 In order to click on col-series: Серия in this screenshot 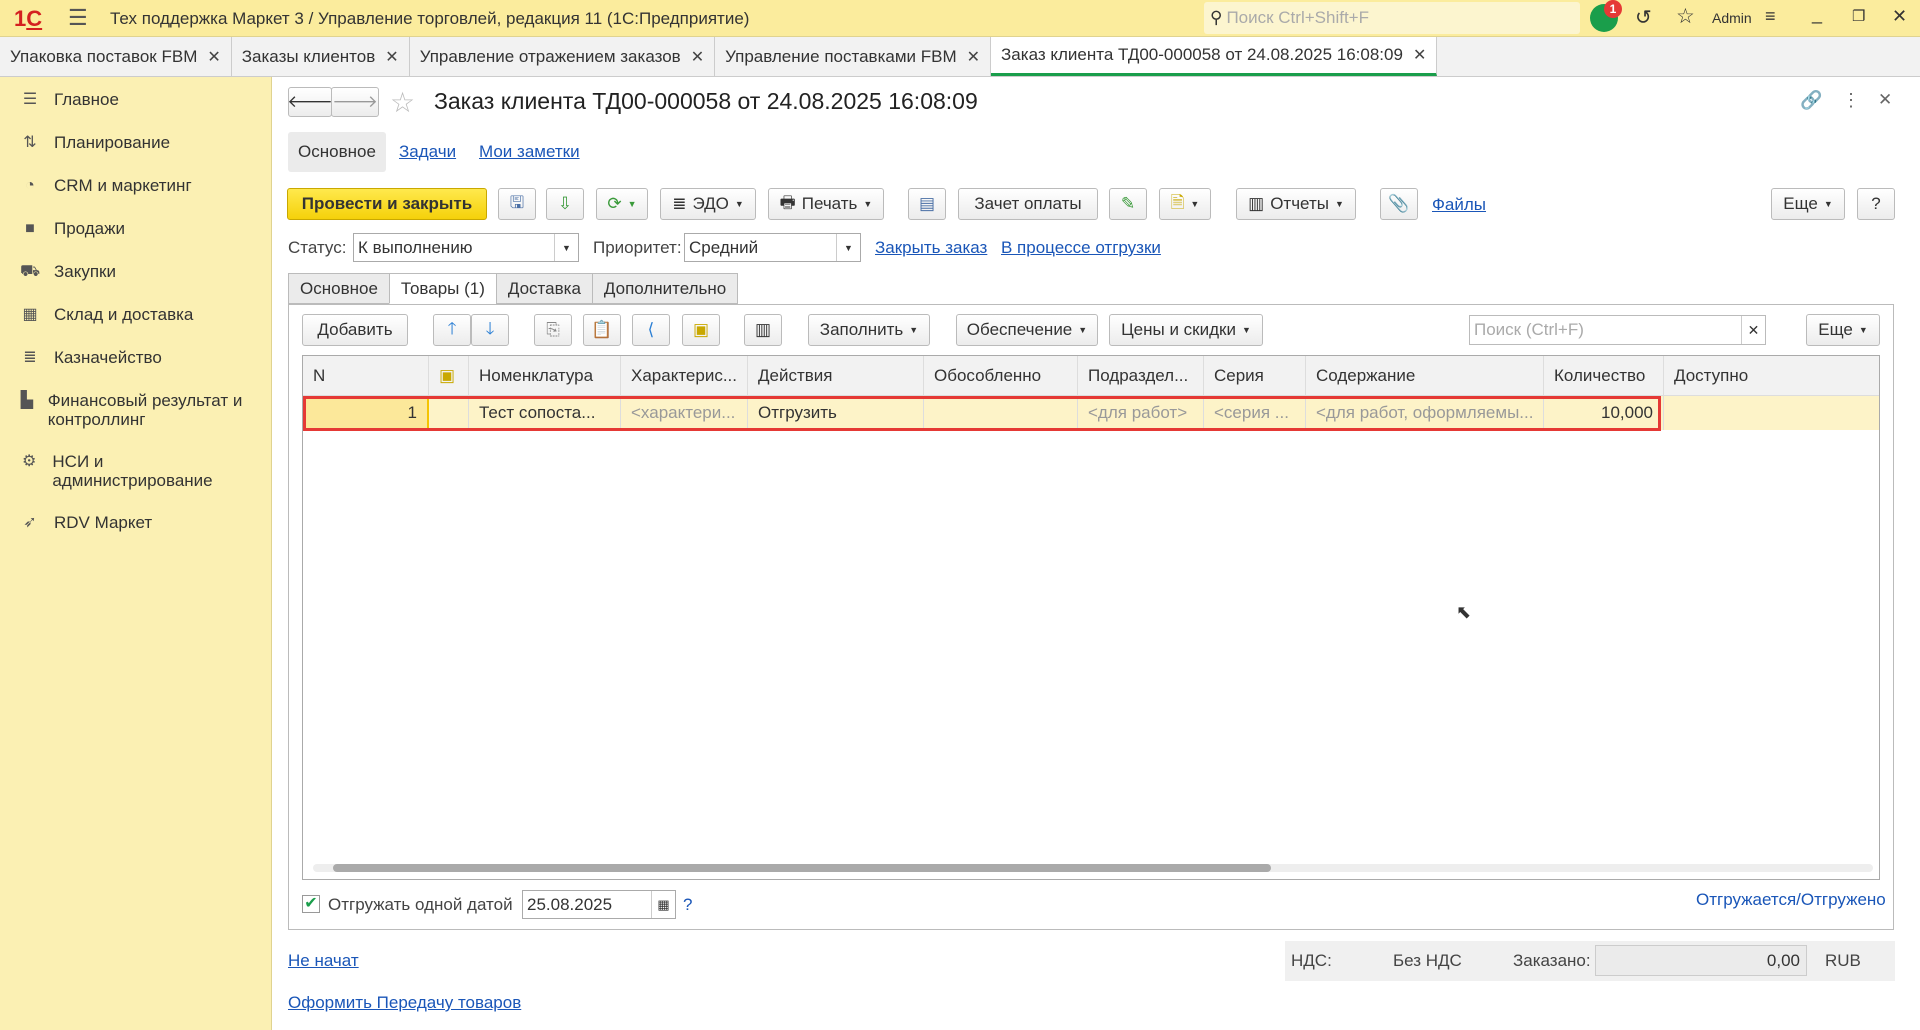, I will do `click(1255, 375)`.